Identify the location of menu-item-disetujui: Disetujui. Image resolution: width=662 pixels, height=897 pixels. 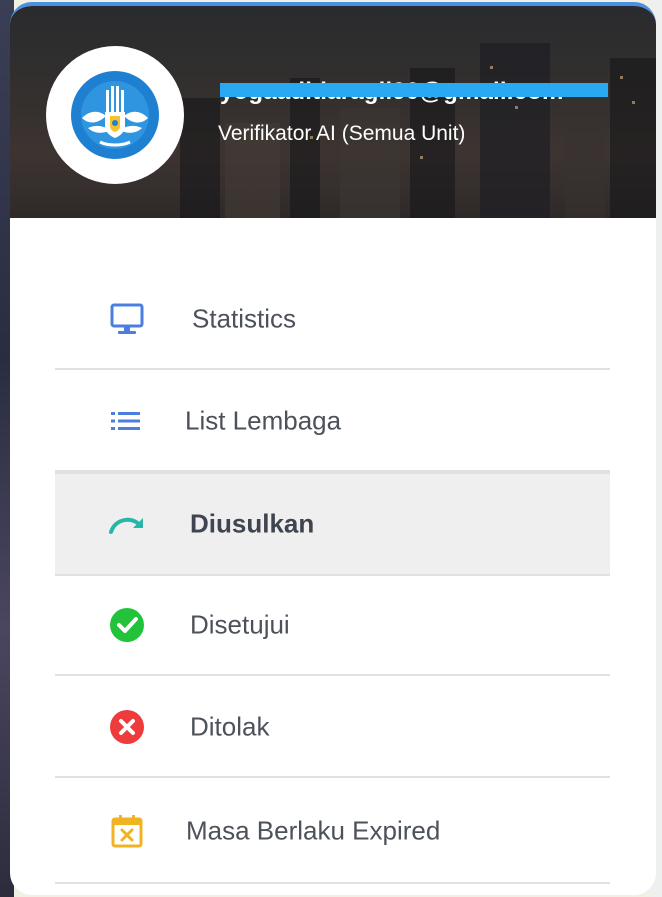
(332, 626).